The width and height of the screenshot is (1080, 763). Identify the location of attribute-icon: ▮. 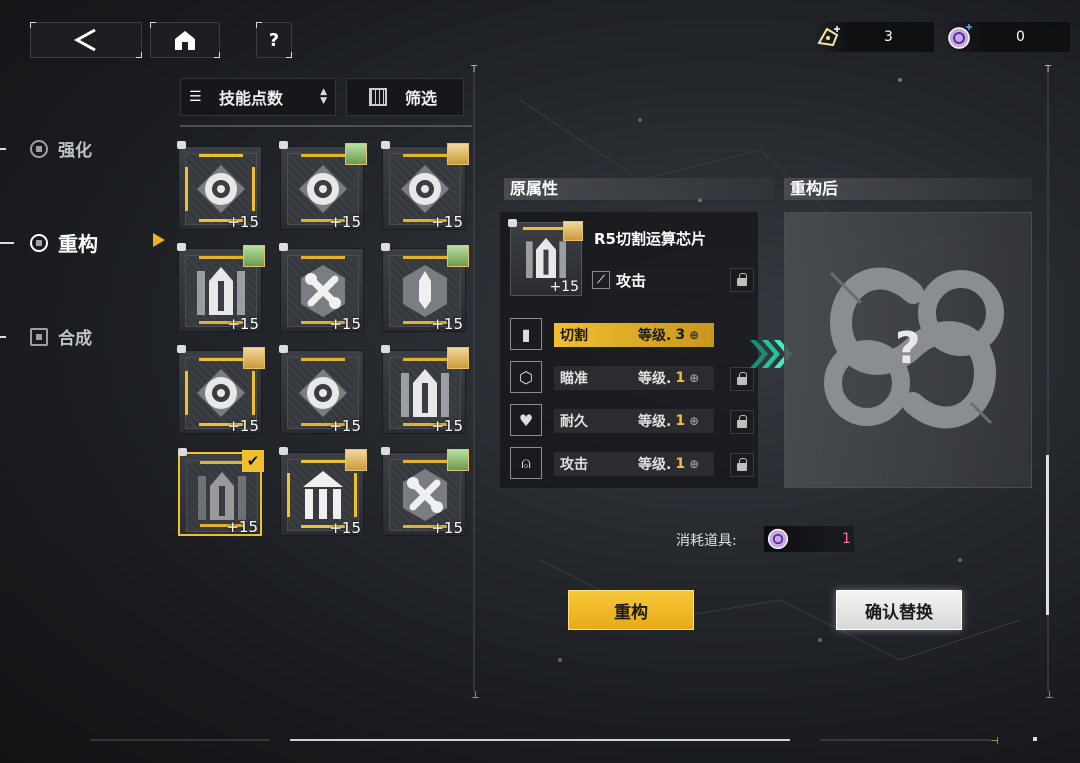
(526, 334).